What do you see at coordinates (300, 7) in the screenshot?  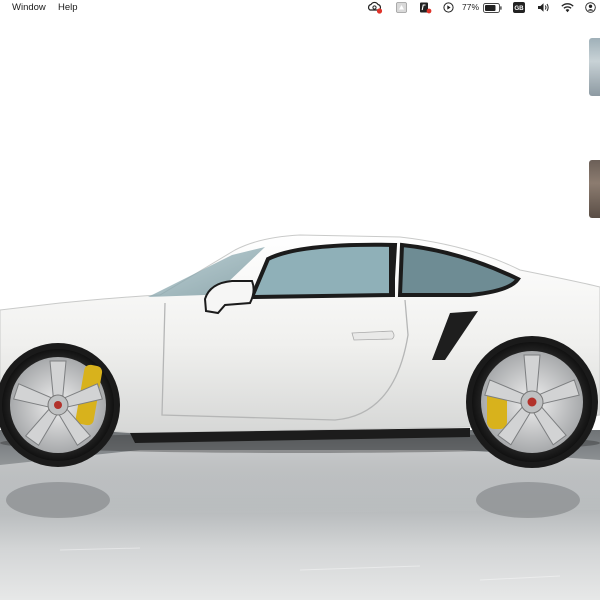 I see `menu-bar: Window Help 77% GB` at bounding box center [300, 7].